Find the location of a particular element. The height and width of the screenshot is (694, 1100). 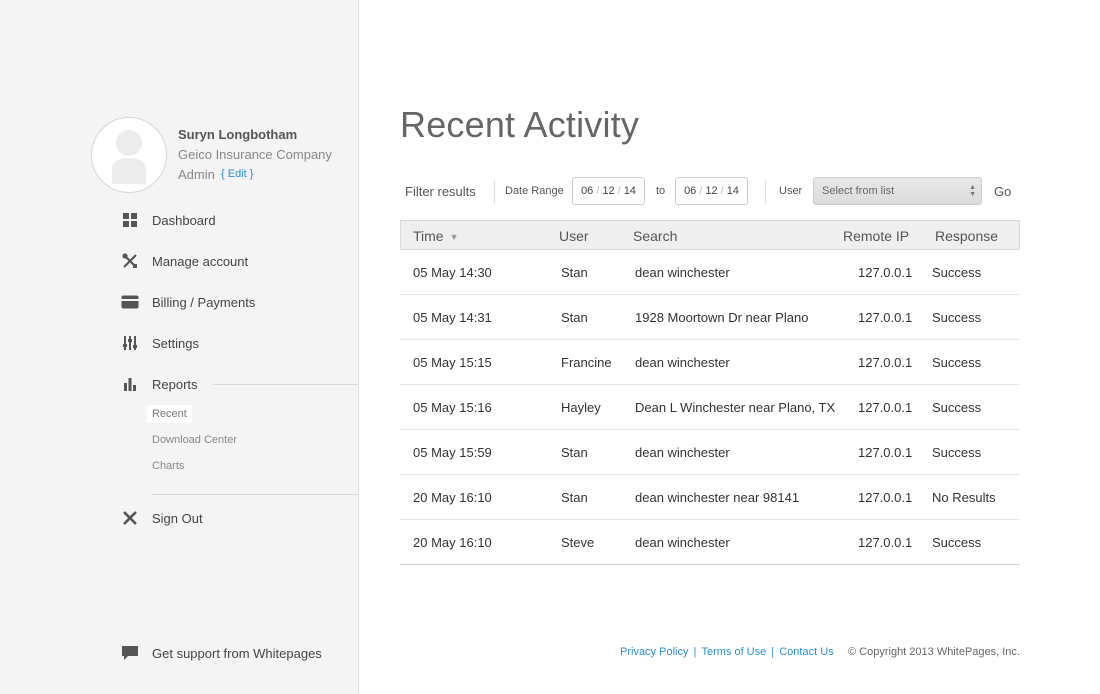

submenu-divider is located at coordinates (255, 494).